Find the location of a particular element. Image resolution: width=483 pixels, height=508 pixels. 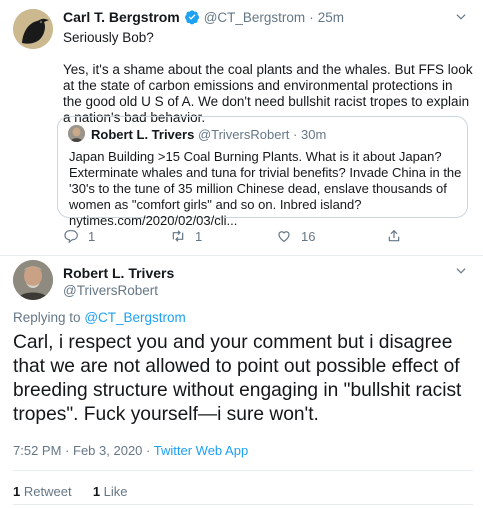

share-icon is located at coordinates (394, 235).